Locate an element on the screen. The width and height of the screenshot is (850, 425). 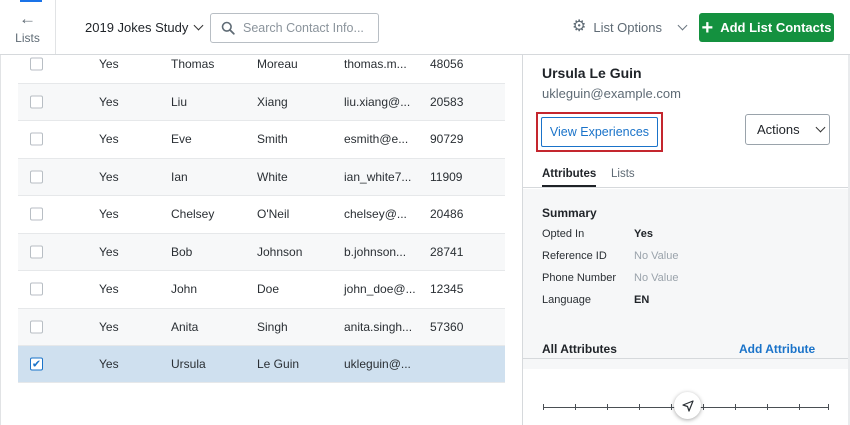
table-row: Yes John Doe john_doe@... 12345 is located at coordinates (261, 290).